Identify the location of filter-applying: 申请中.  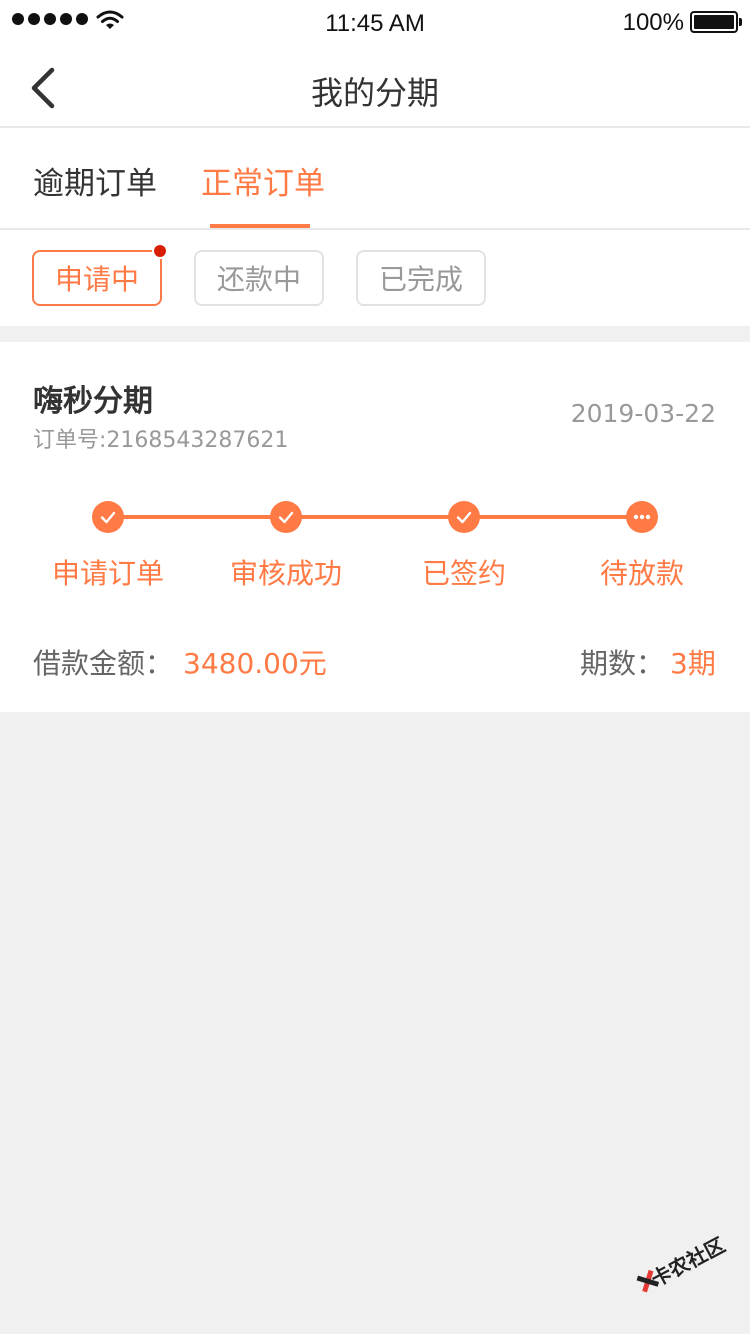
(100, 274).